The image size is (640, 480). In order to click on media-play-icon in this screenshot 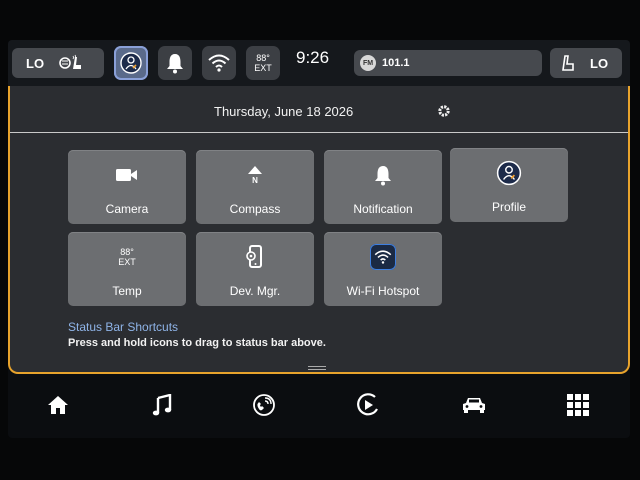, I will do `click(368, 405)`.